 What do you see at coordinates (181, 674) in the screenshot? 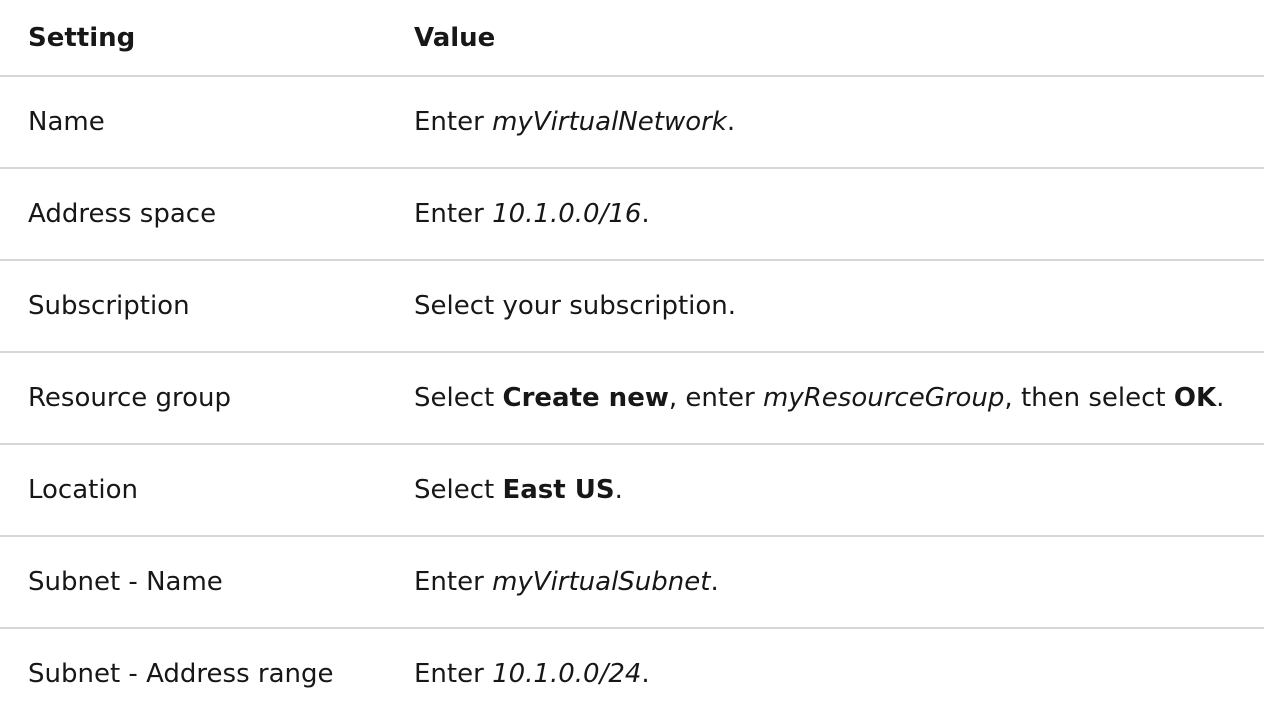
I see `setting-cell: Subnet - Address range` at bounding box center [181, 674].